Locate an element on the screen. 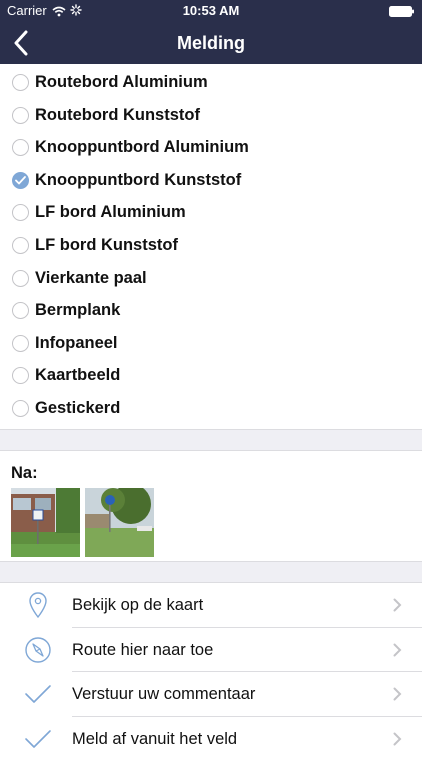 The width and height of the screenshot is (422, 761). option-lf-bord-kunststof: LF bord Kunststof is located at coordinates (211, 245).